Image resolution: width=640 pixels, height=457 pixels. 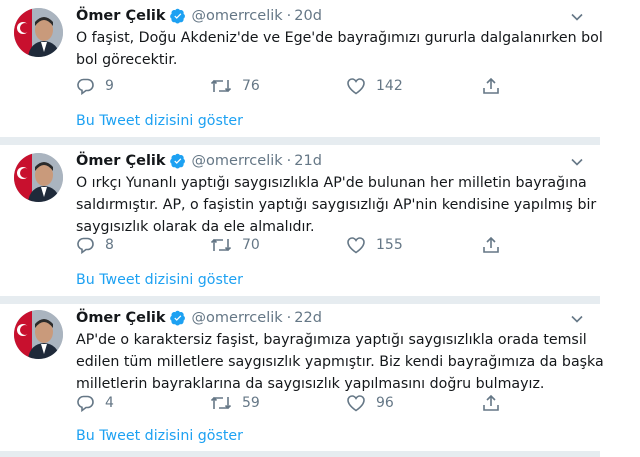 What do you see at coordinates (235, 403) in the screenshot?
I see `retweet-button: 59` at bounding box center [235, 403].